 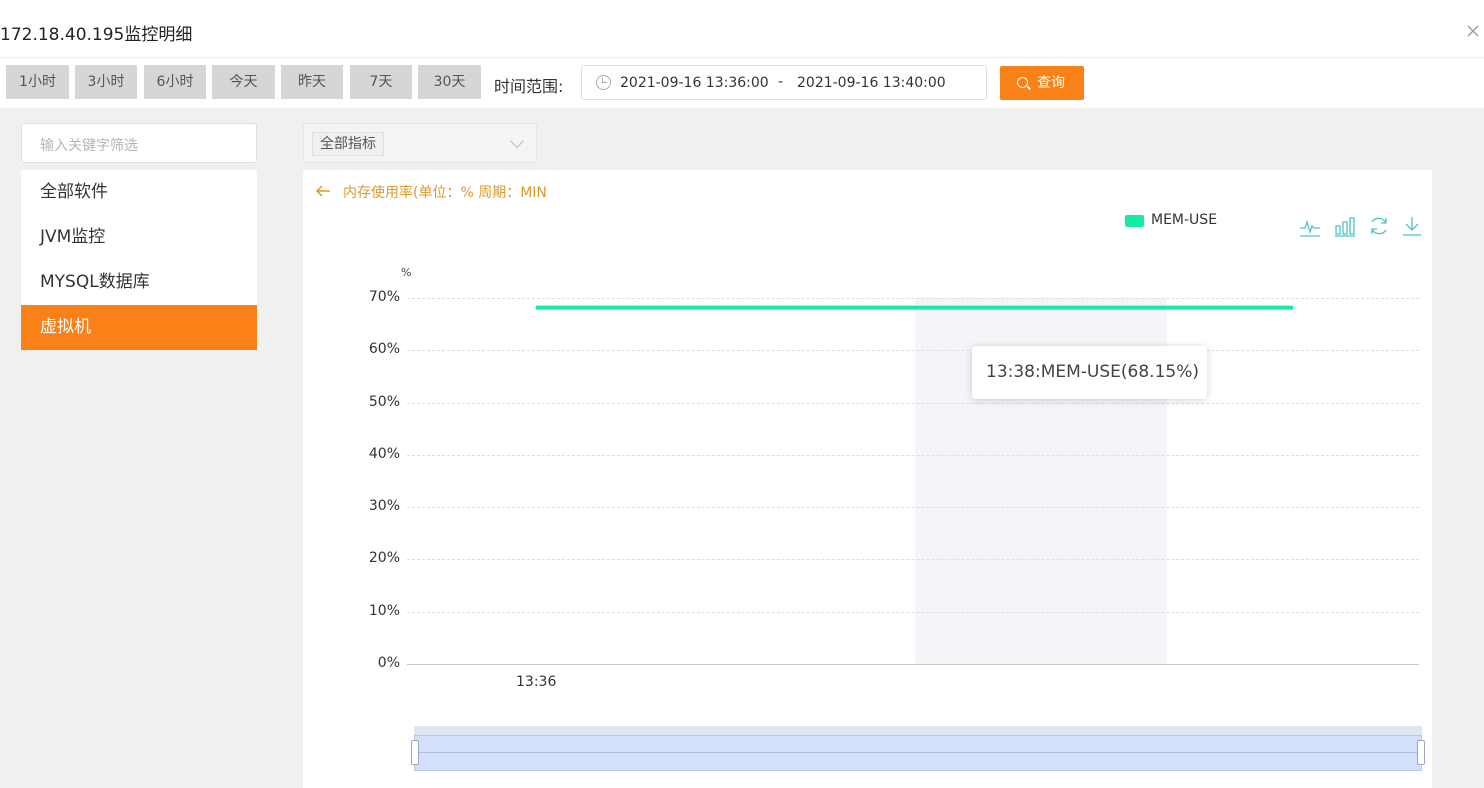 What do you see at coordinates (384, 453) in the screenshot?
I see `y-tick-label: 40%` at bounding box center [384, 453].